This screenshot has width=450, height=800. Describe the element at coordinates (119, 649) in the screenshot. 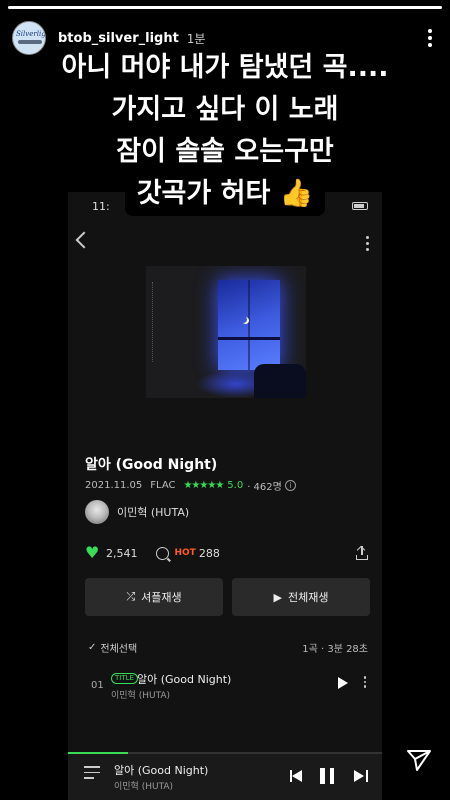

I see `select-all-label: 전체선택` at that location.